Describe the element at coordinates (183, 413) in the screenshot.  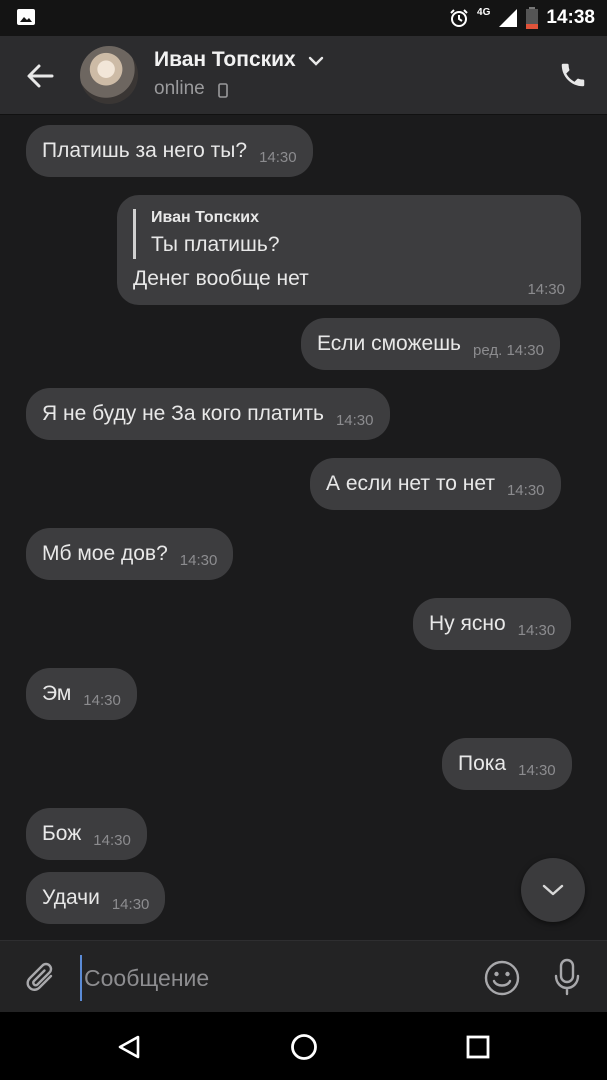
I see `message-text: Я не буду не За кого платить` at that location.